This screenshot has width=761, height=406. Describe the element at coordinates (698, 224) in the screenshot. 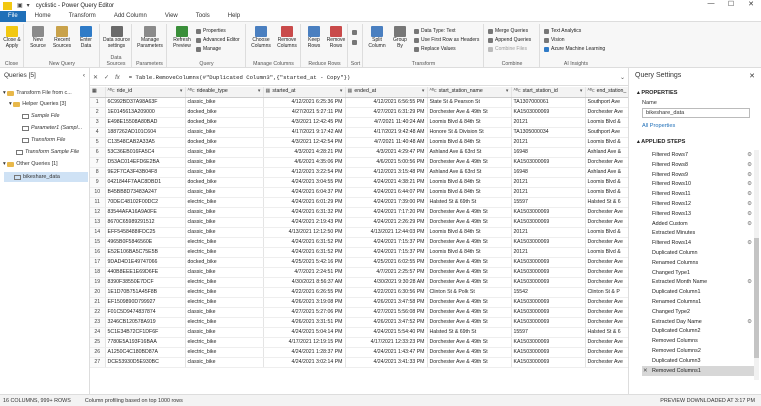

I see `applied-step: Added Custom ⚙` at that location.